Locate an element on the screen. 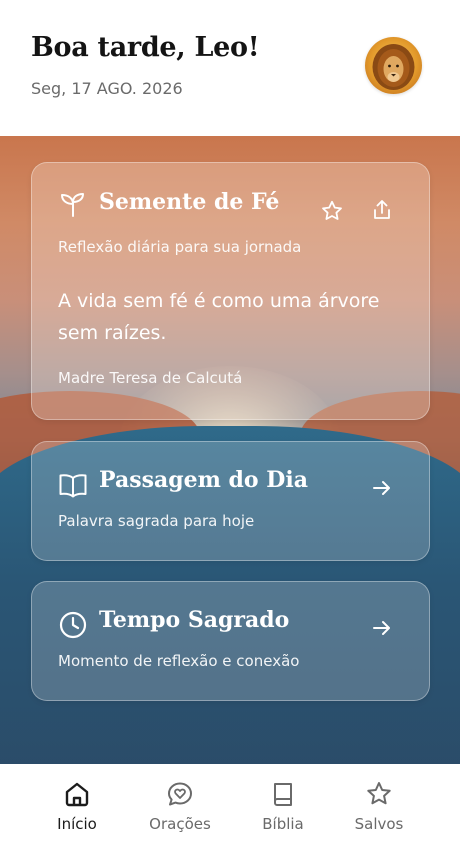  date-label: Seg, 17 AGO. 2026 is located at coordinates (107, 88).